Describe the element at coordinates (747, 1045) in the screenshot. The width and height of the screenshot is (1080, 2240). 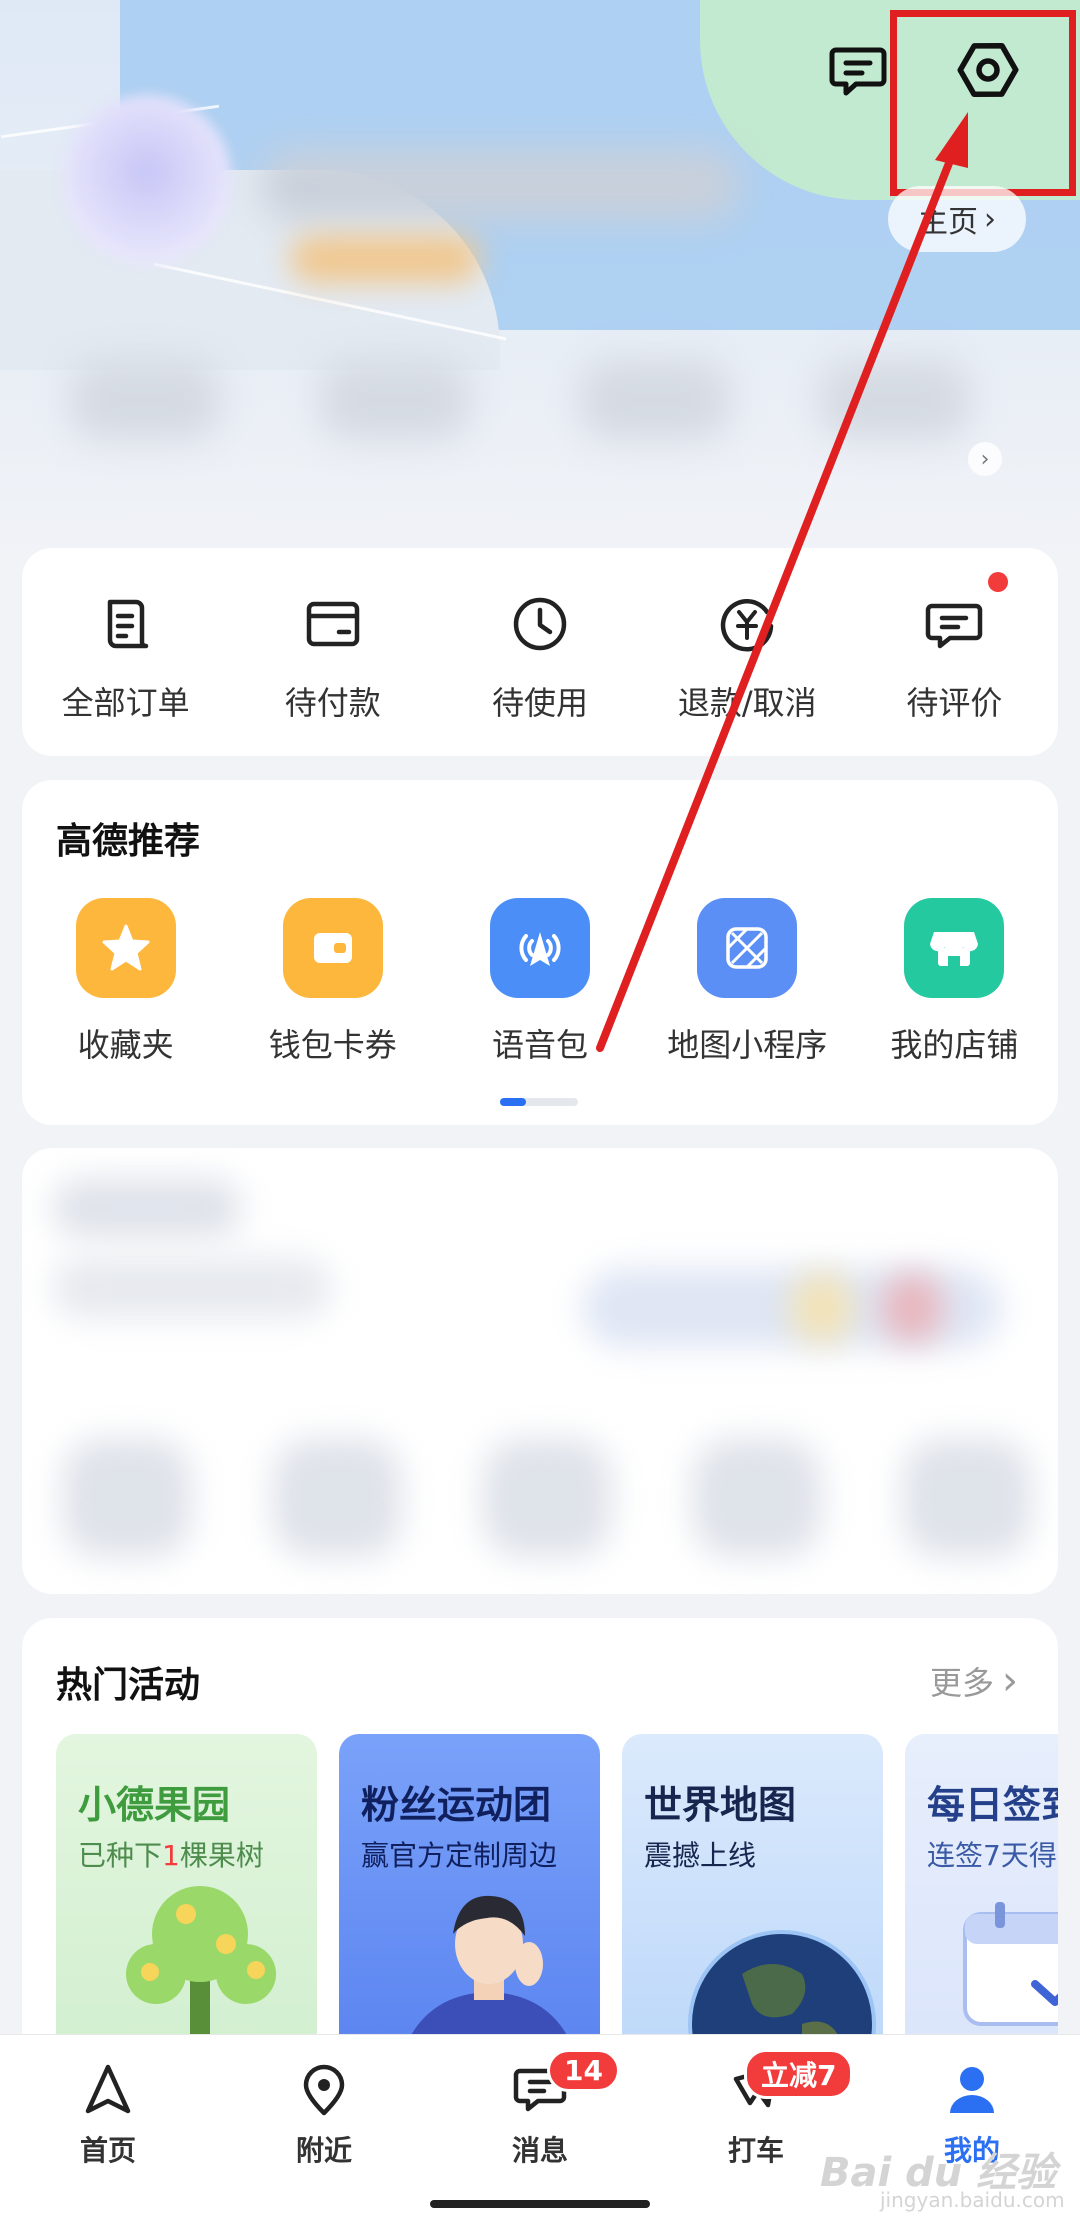
I see `recommend-item-label: 地图小程序` at that location.